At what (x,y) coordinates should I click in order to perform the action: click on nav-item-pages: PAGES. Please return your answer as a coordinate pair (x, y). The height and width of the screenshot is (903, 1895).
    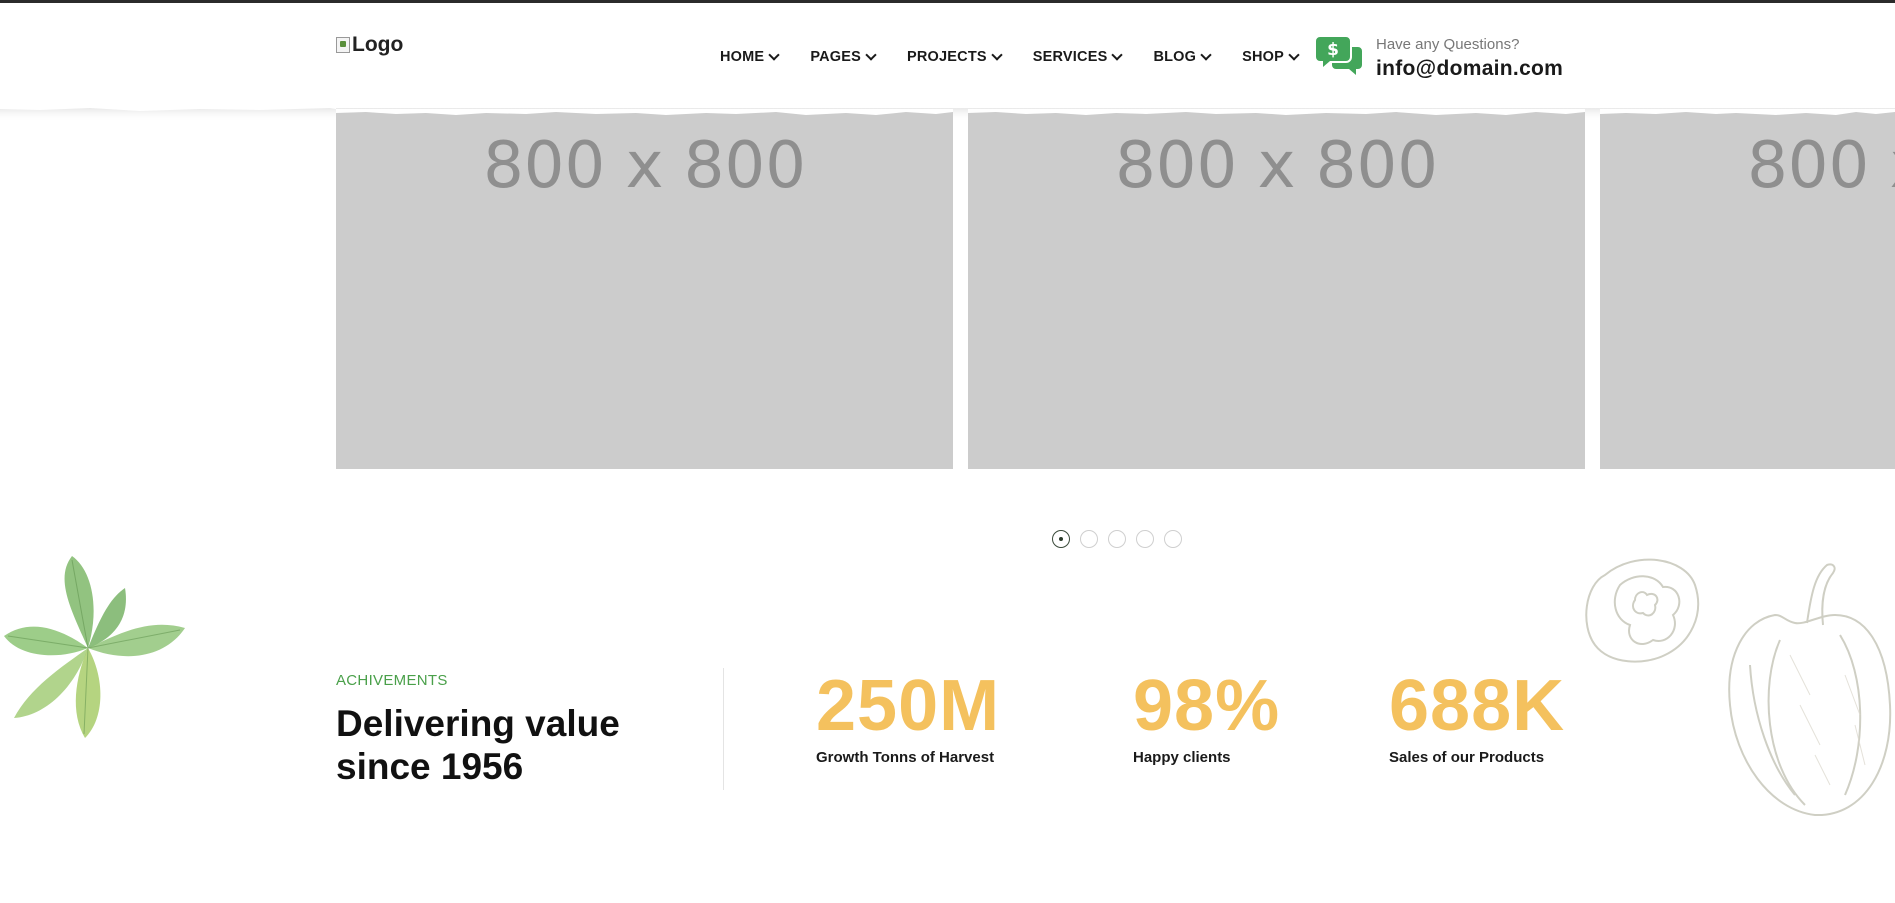
    Looking at the image, I should click on (843, 57).